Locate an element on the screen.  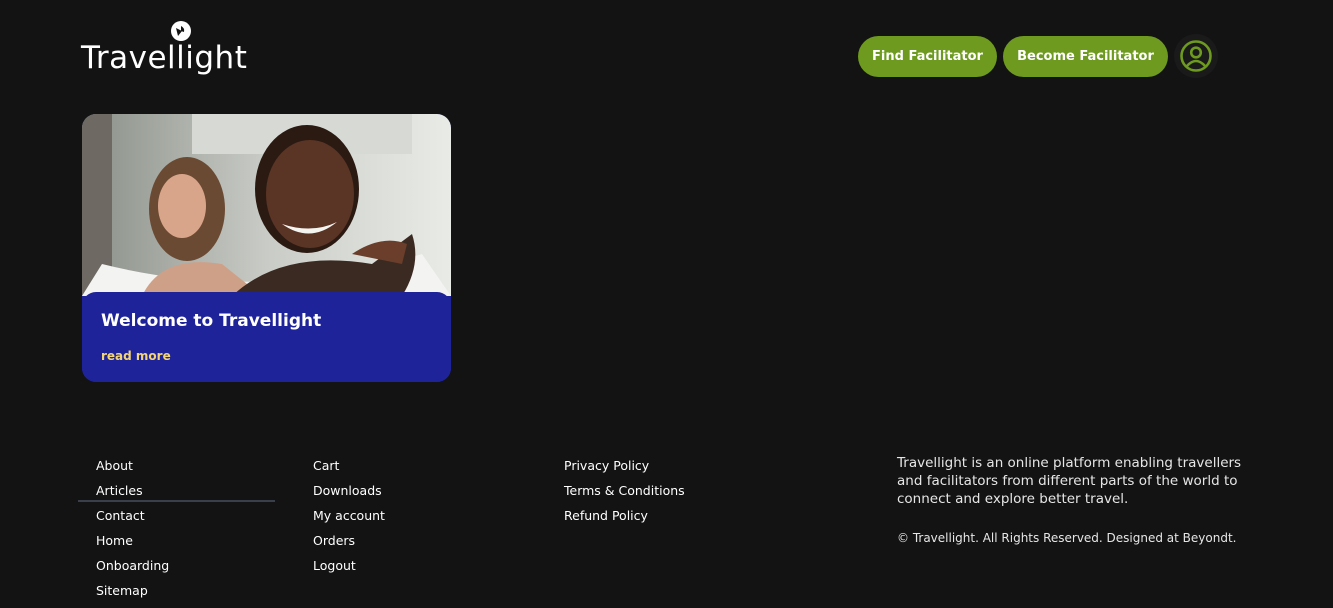
footer-link-contact: Contact is located at coordinates (132, 520).